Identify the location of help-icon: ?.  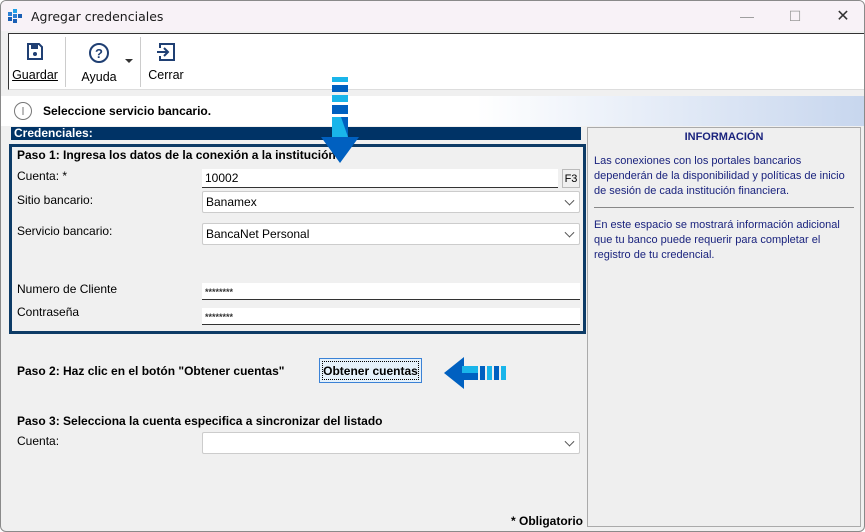
(99, 53).